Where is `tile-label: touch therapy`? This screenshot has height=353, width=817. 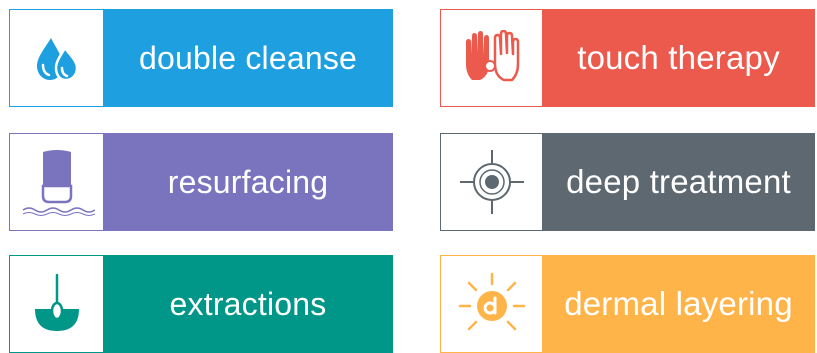 tile-label: touch therapy is located at coordinates (678, 58).